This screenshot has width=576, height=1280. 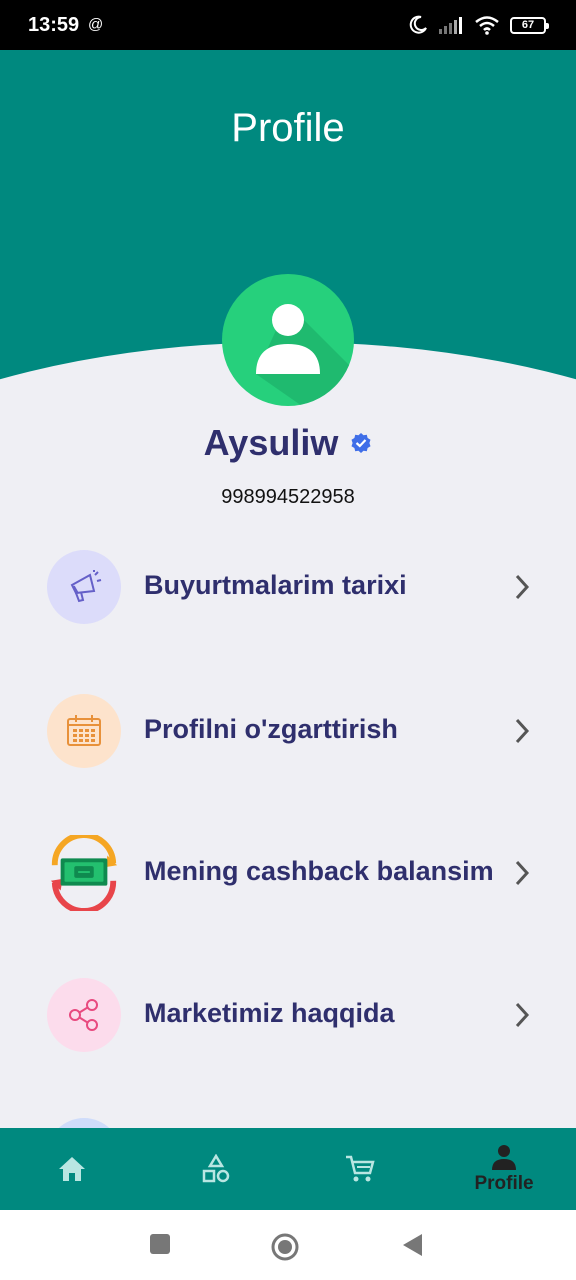 What do you see at coordinates (450, 25) in the screenshot?
I see `signal-icon` at bounding box center [450, 25].